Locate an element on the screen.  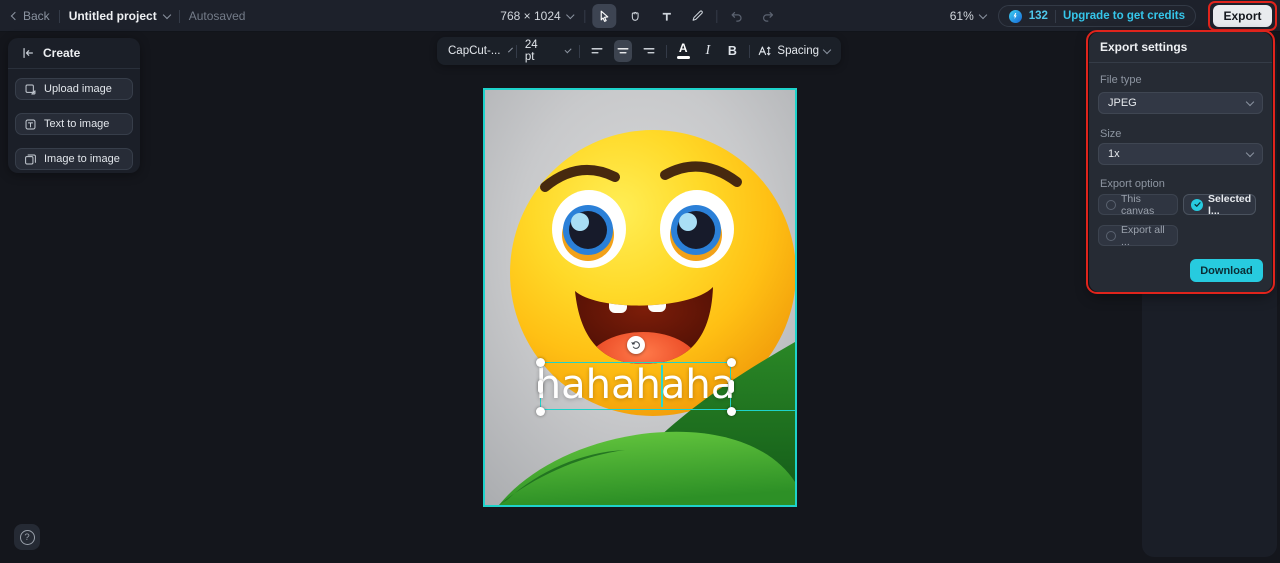
text-color-button: A is located at coordinates (683, 51).